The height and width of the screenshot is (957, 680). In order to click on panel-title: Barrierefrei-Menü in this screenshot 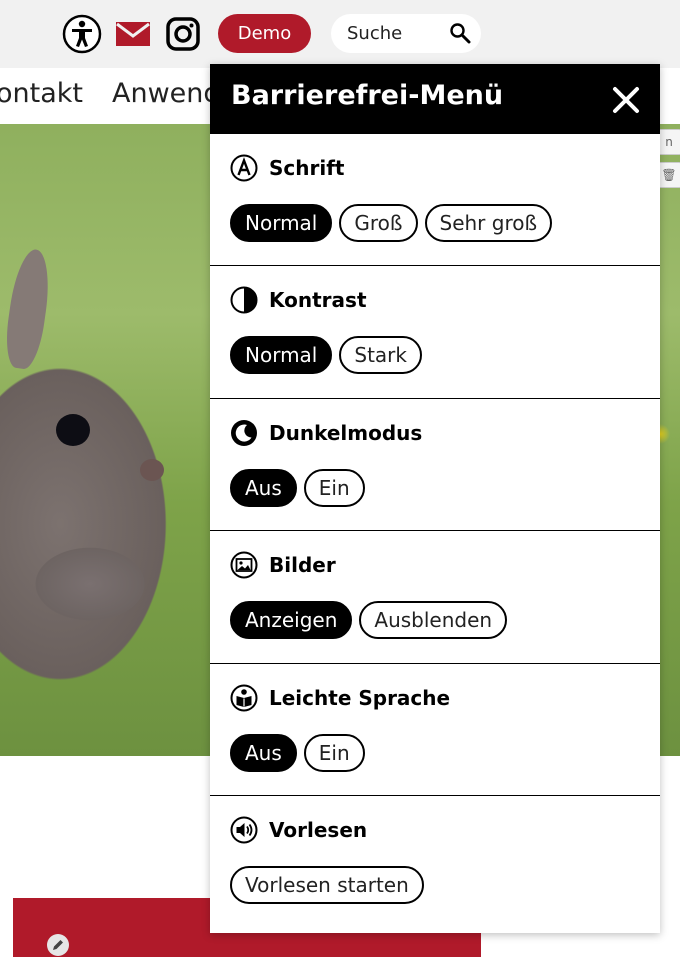, I will do `click(367, 95)`.